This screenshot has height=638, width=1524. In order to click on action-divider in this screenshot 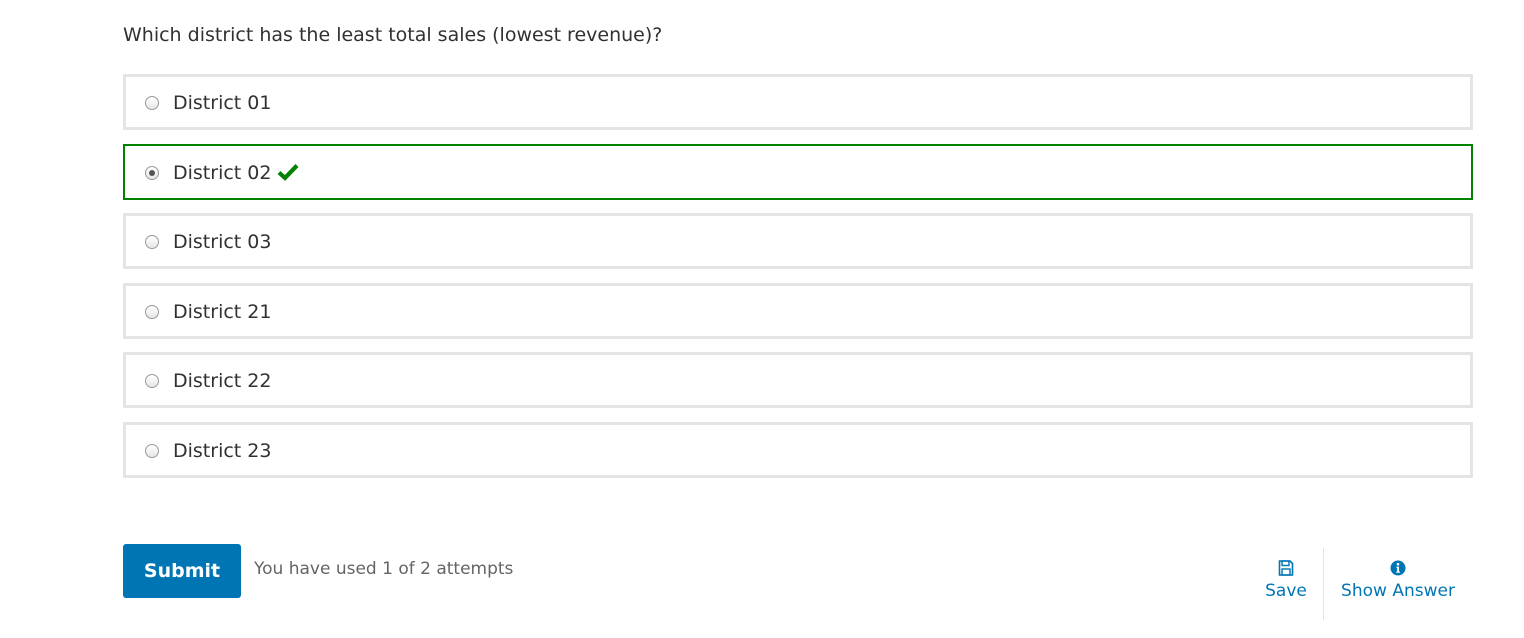, I will do `click(1323, 584)`.